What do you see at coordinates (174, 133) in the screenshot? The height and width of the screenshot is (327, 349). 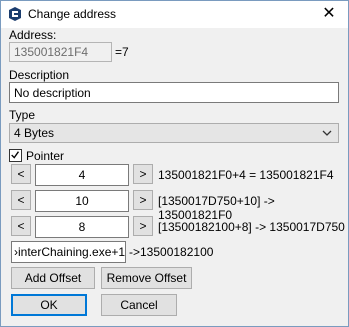 I see `type-select: 4 Bytes` at bounding box center [174, 133].